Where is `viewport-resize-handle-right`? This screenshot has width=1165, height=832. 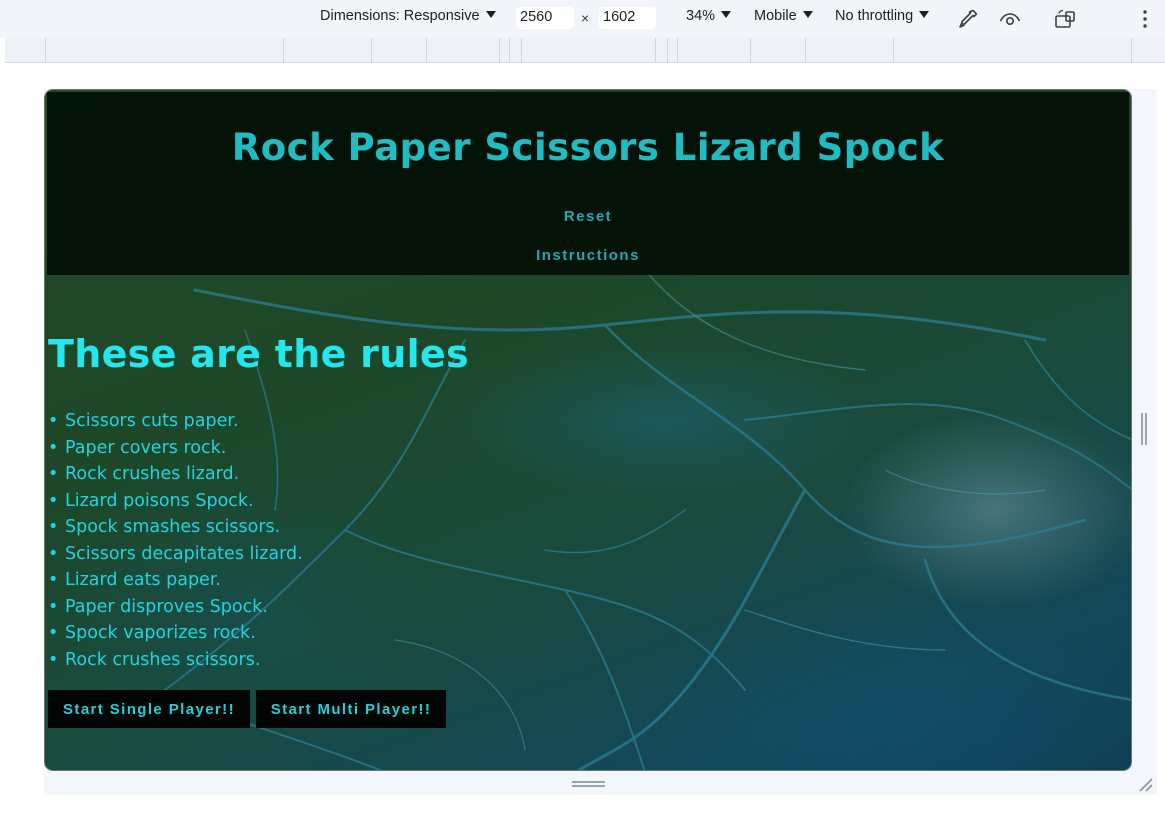
viewport-resize-handle-right is located at coordinates (1144, 429).